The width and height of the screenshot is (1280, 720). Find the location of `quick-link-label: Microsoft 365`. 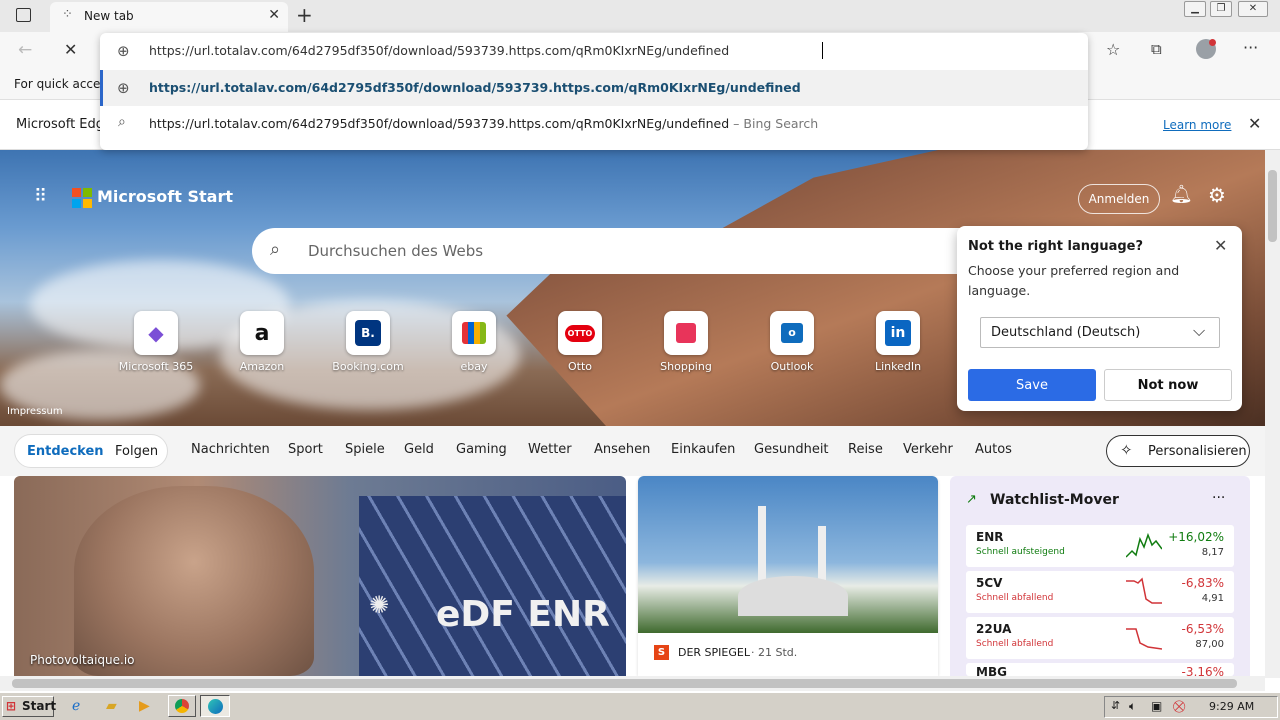

quick-link-label: Microsoft 365 is located at coordinates (156, 366).